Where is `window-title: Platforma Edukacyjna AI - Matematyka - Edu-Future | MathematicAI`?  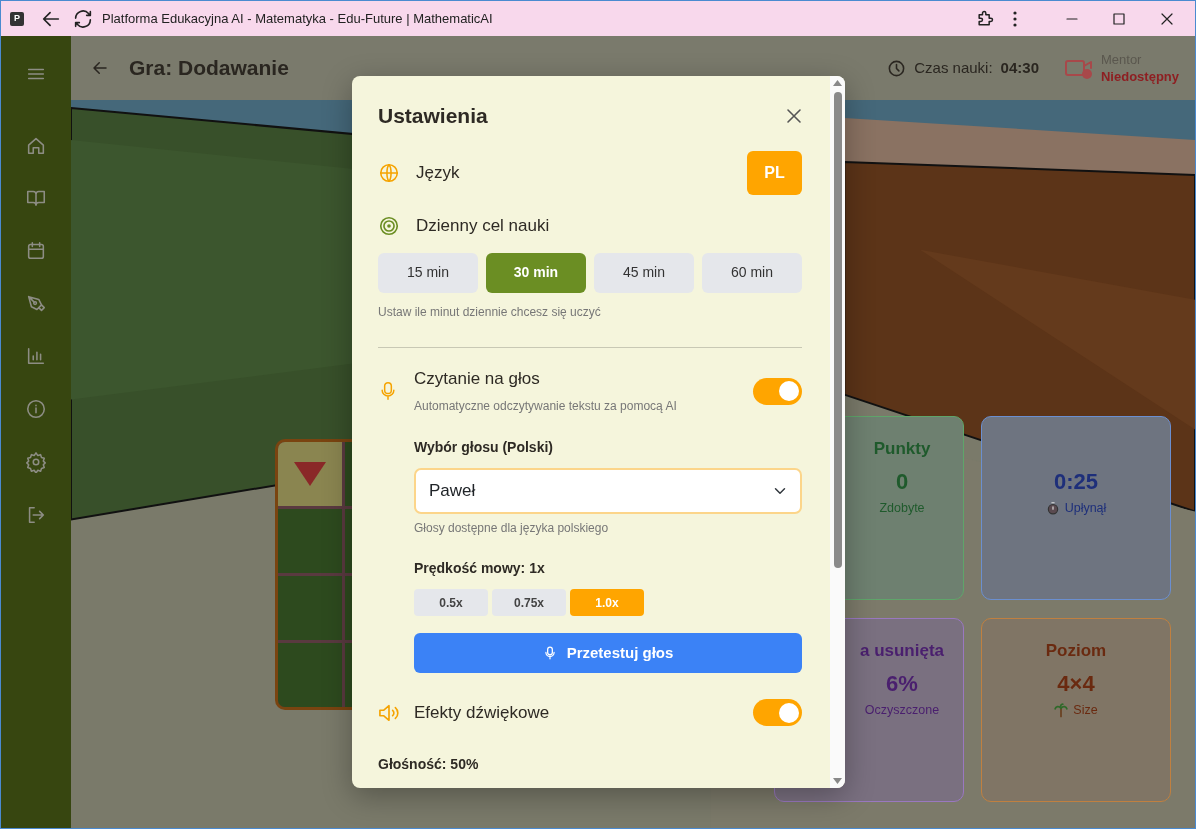
window-title: Platforma Edukacyjna AI - Matematyka - Edu-Future | MathematicAI is located at coordinates (297, 18).